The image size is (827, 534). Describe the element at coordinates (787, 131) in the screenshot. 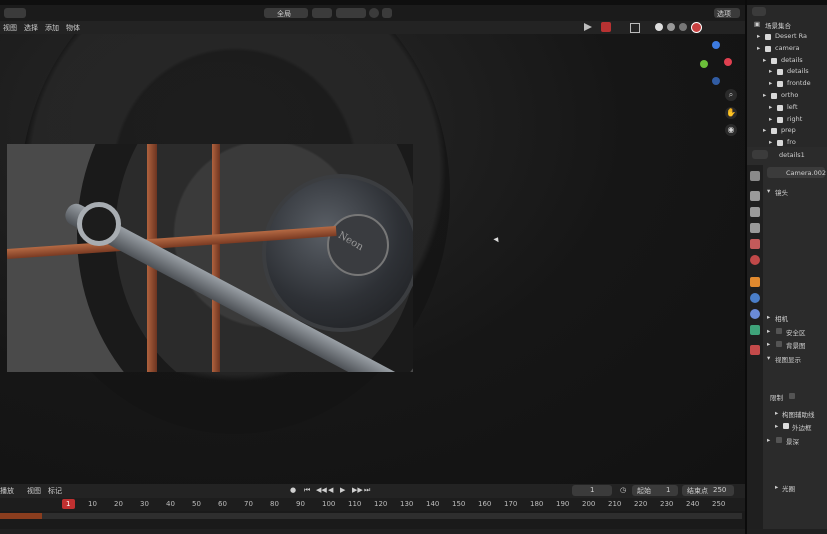

I see `outliner-item: ▸ prep` at that location.